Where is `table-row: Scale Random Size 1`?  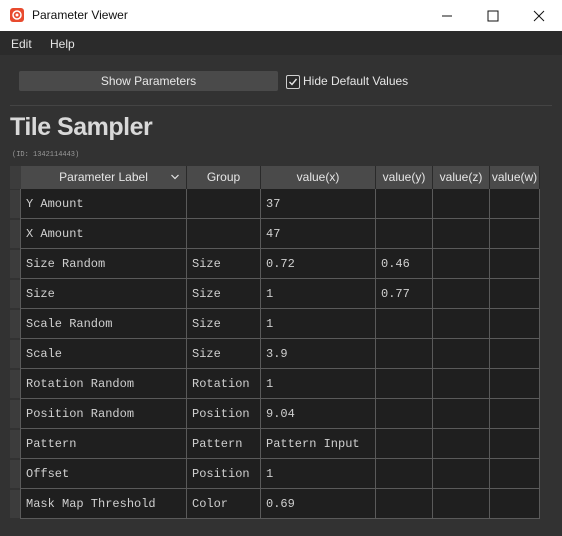
table-row: Scale Random Size 1 is located at coordinates (275, 324).